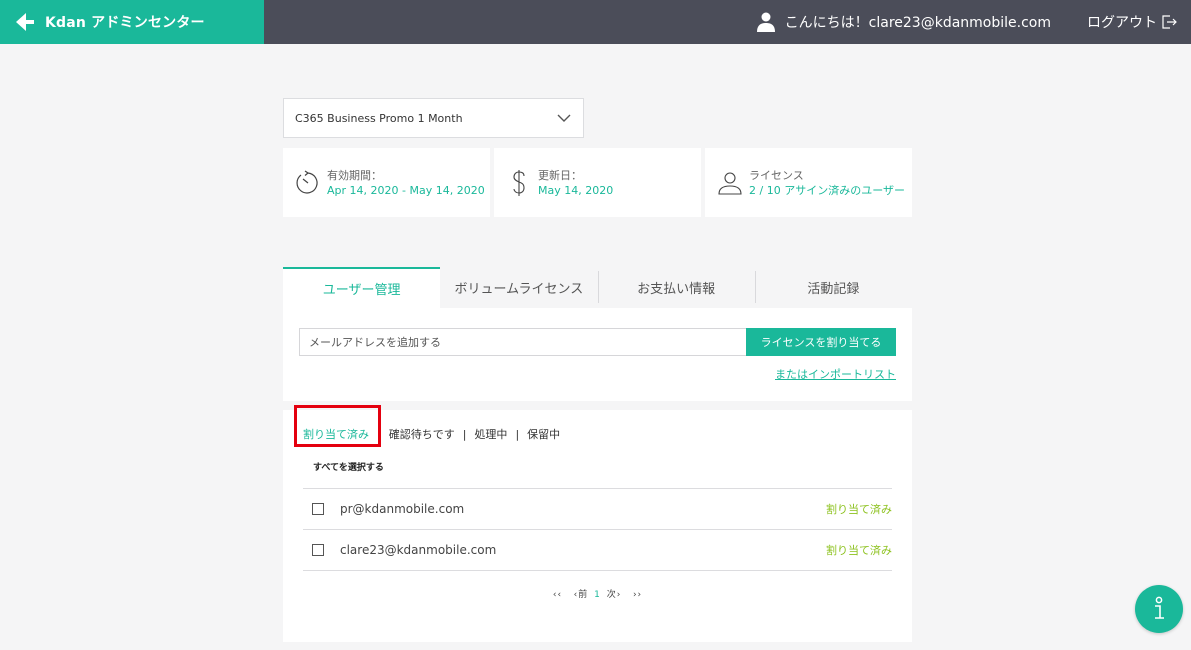  I want to click on help-button, so click(1159, 609).